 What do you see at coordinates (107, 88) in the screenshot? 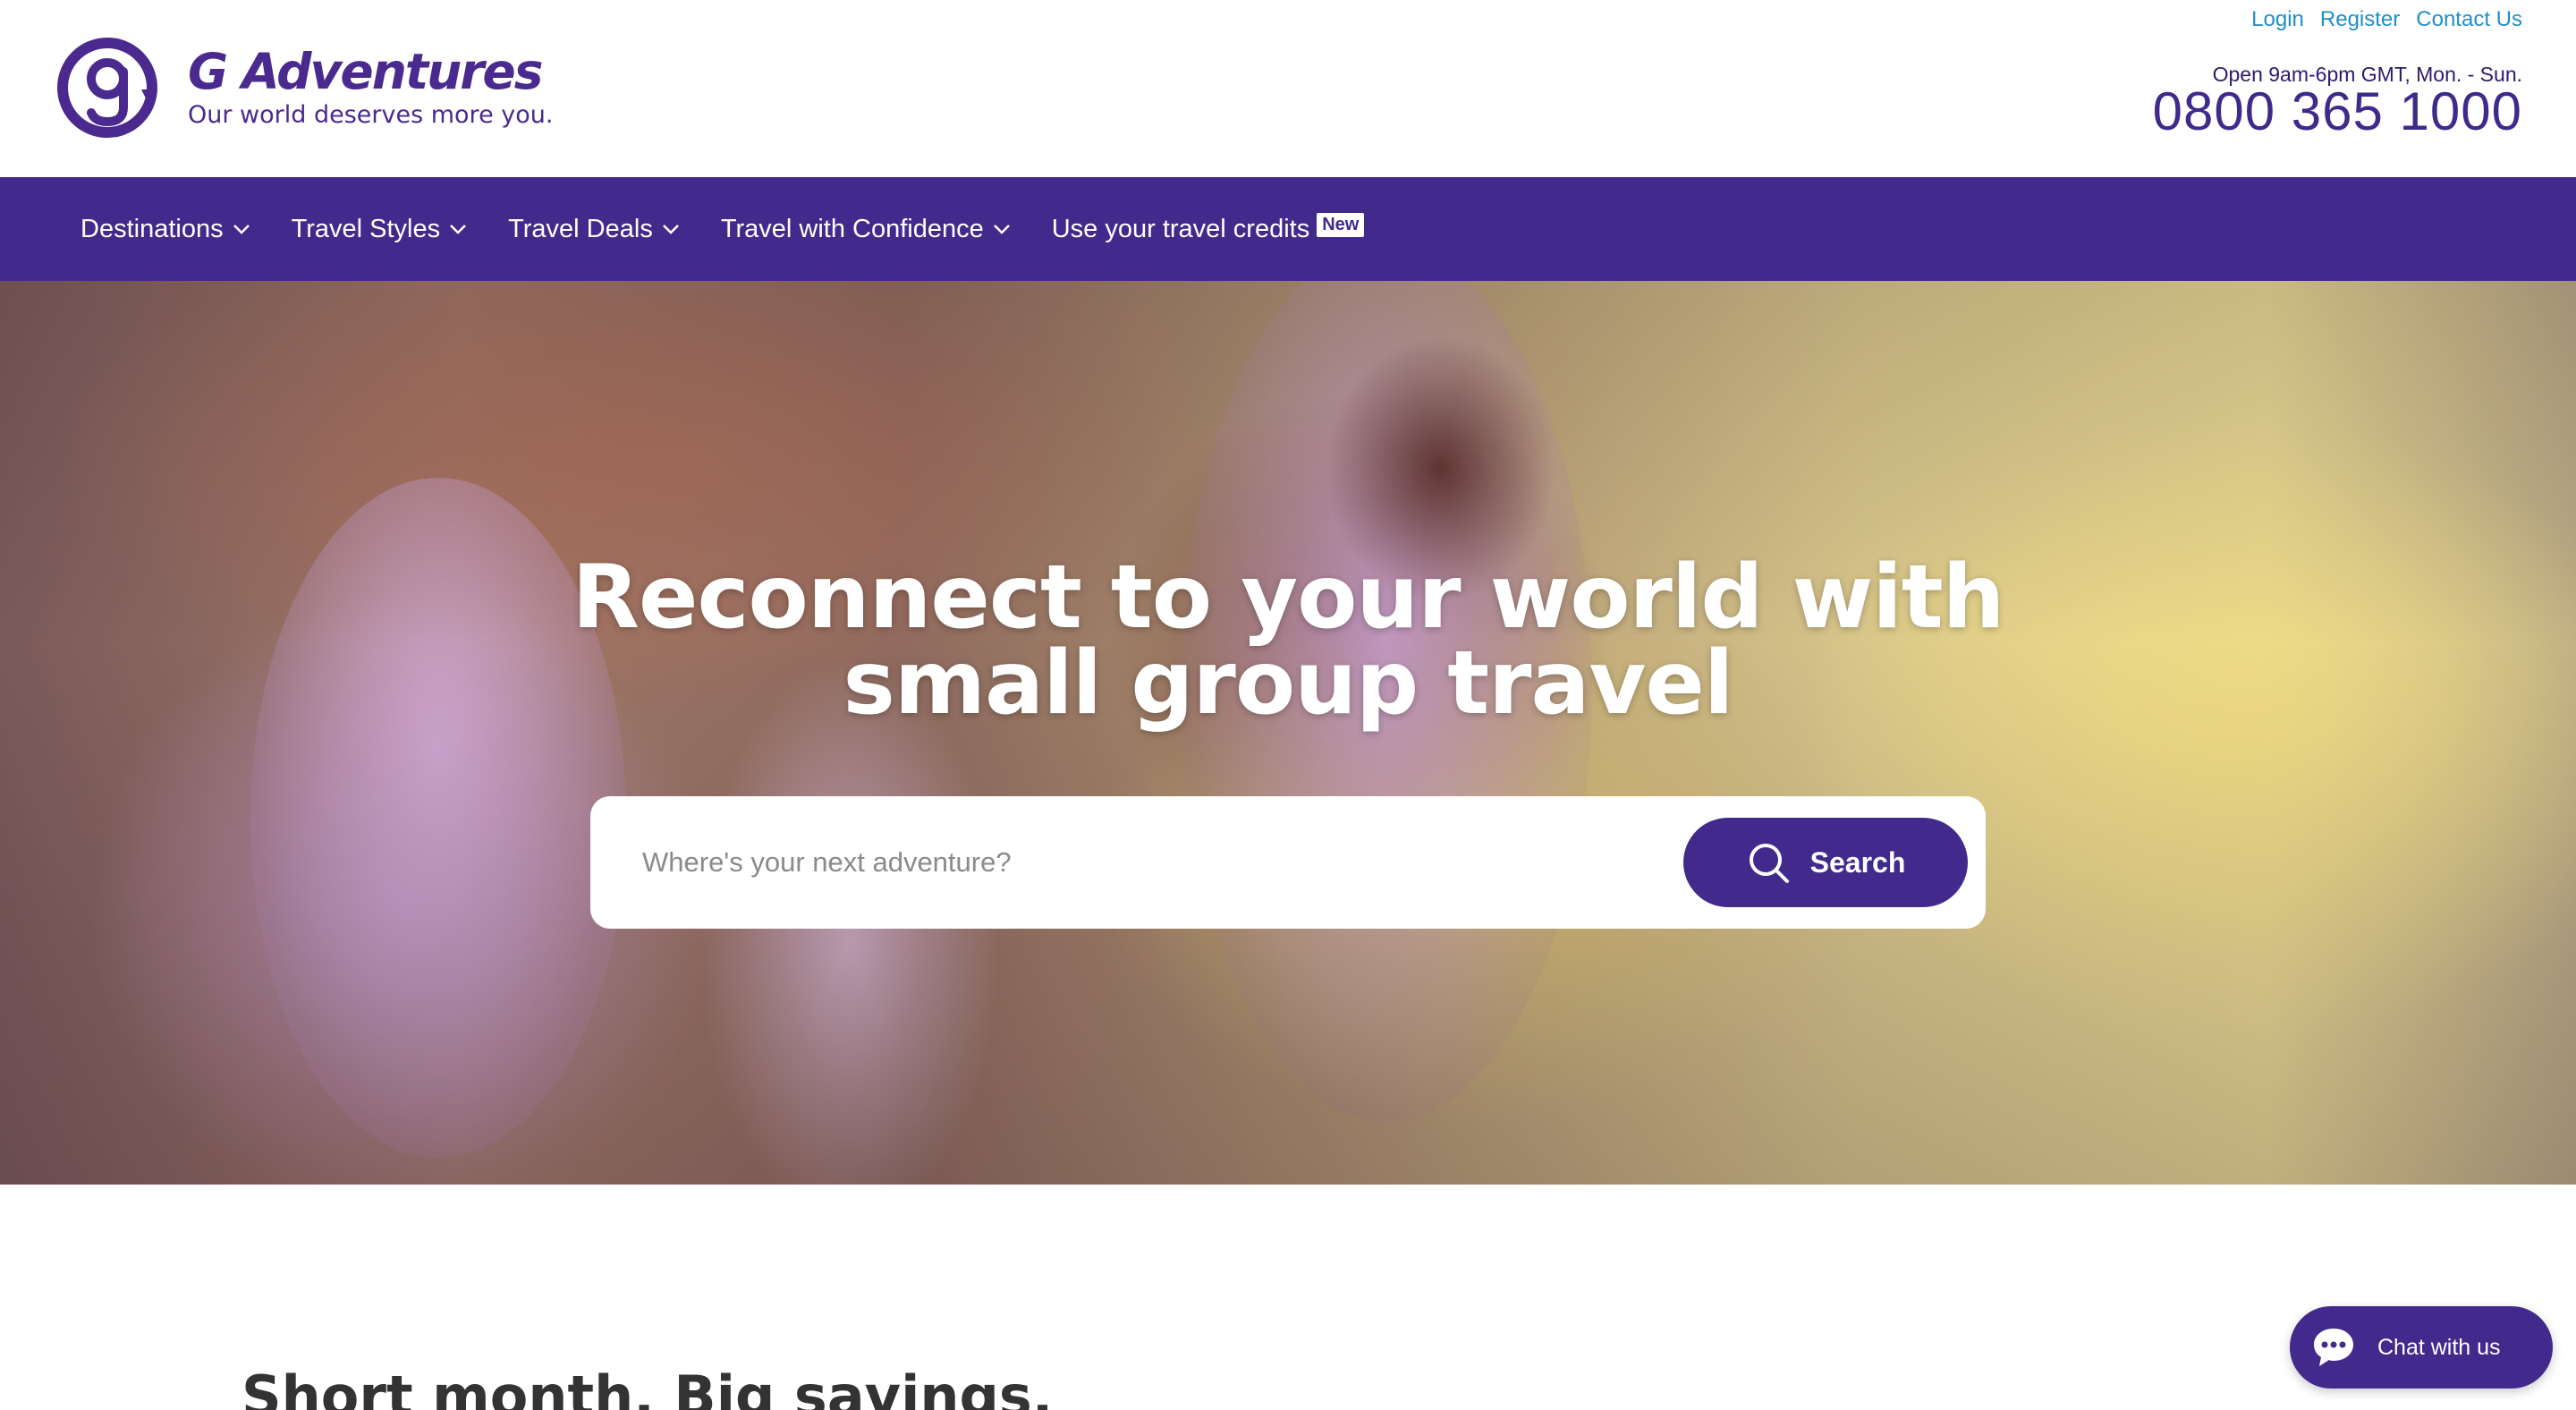
I see `g-logo-icon` at bounding box center [107, 88].